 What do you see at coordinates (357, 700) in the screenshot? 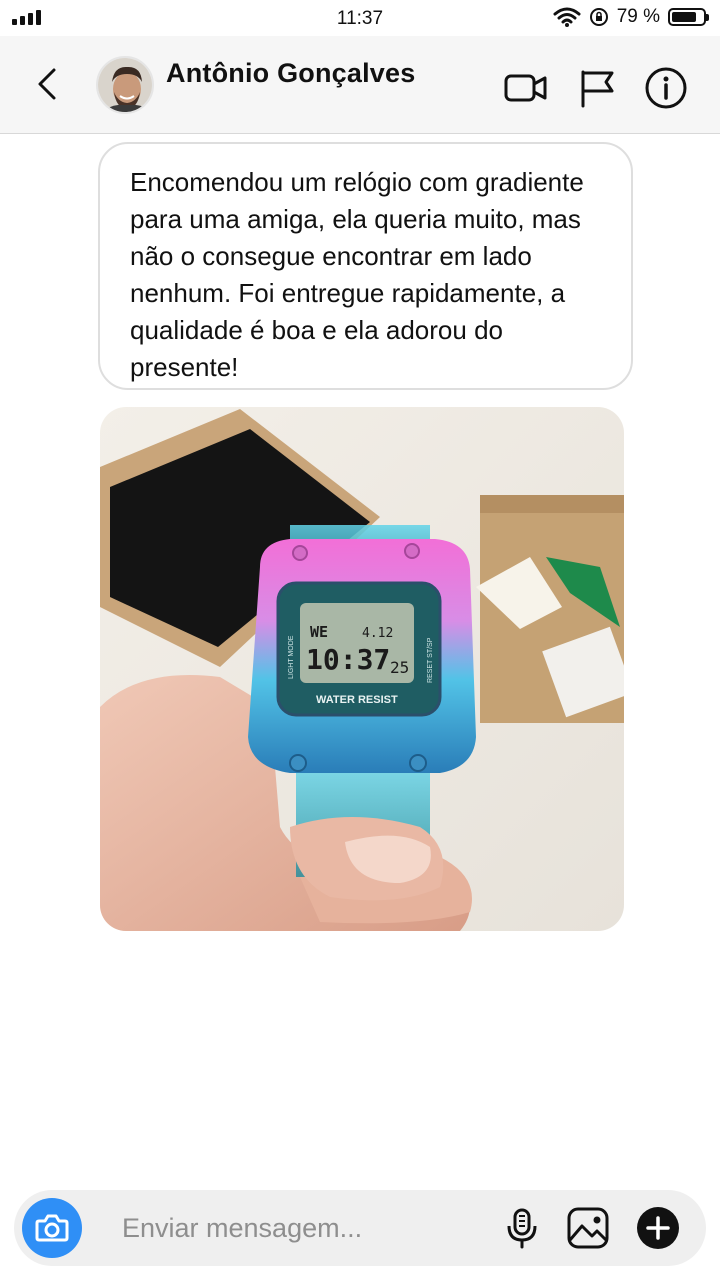
I see `watch-label: WATER RESIST` at bounding box center [357, 700].